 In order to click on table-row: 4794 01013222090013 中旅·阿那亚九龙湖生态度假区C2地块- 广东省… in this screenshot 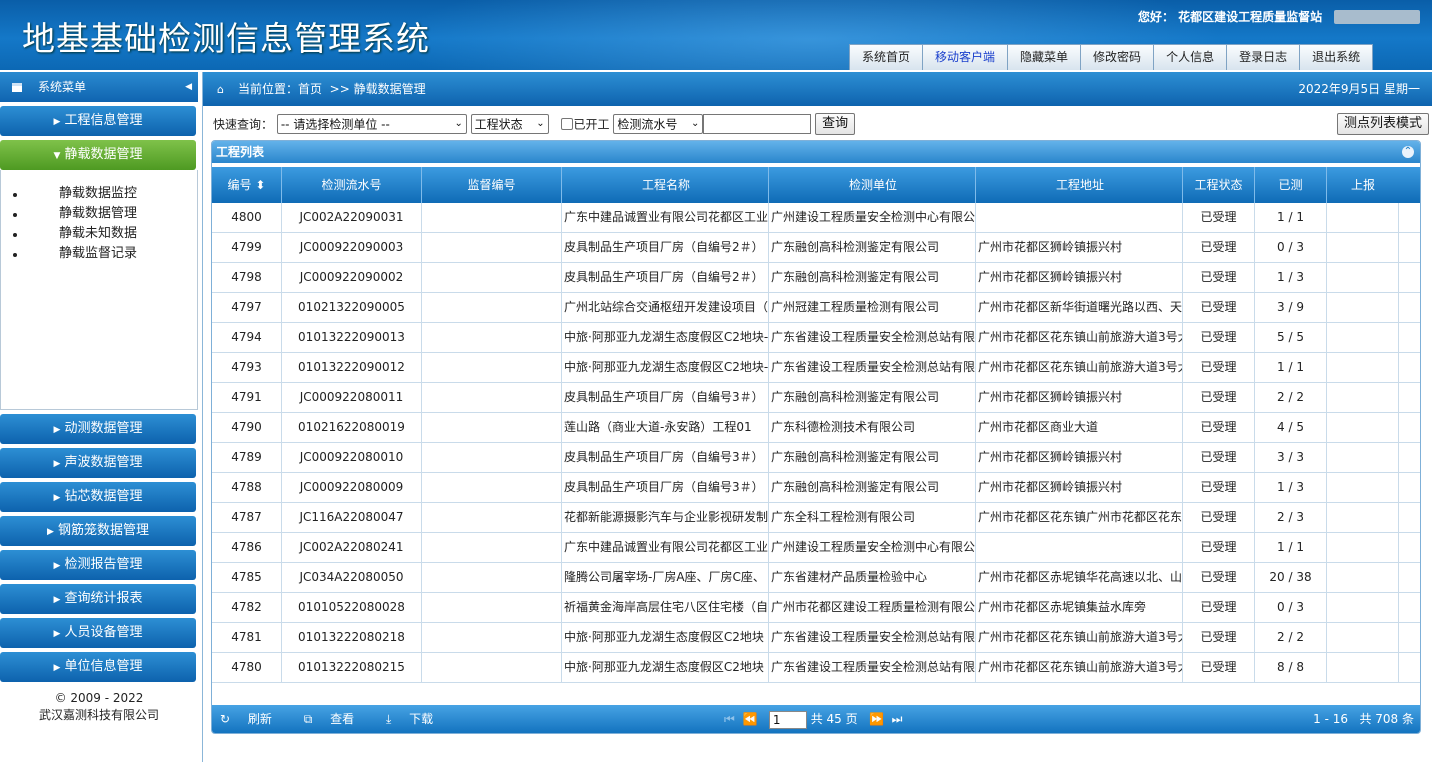, I will do `click(816, 338)`.